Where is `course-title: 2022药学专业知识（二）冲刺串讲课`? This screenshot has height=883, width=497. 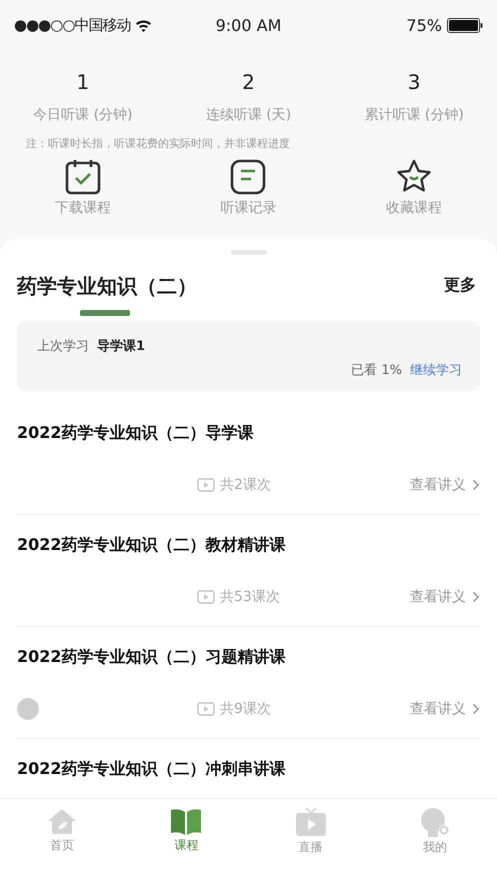
course-title: 2022药学专业知识（二）冲刺串讲课 is located at coordinates (248, 769).